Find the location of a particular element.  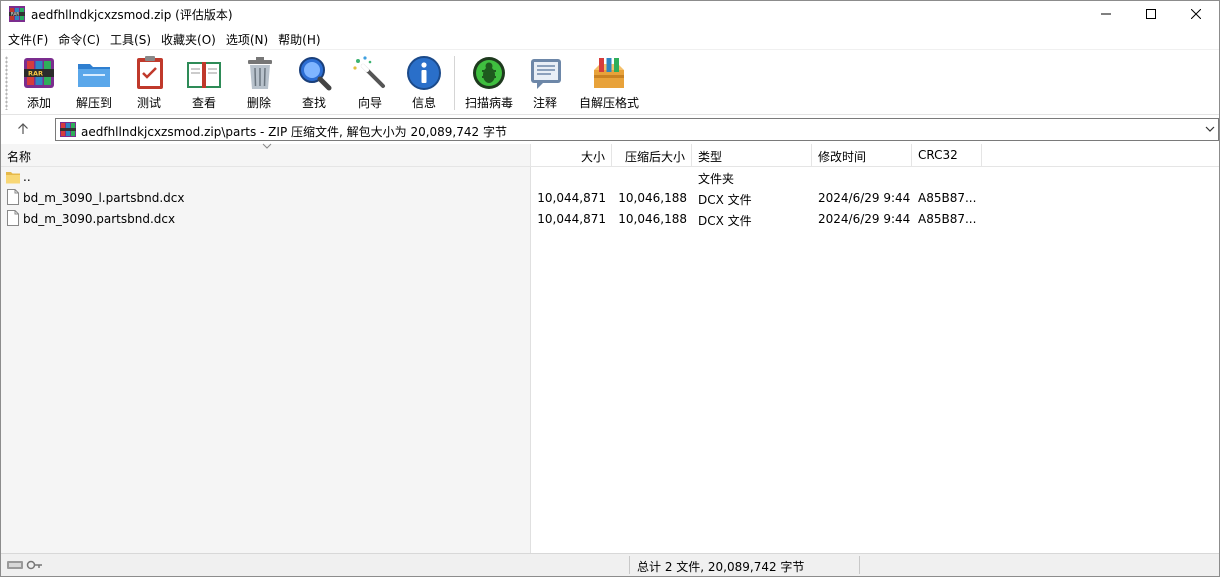

menu-options: 选项(N) is located at coordinates (247, 38).